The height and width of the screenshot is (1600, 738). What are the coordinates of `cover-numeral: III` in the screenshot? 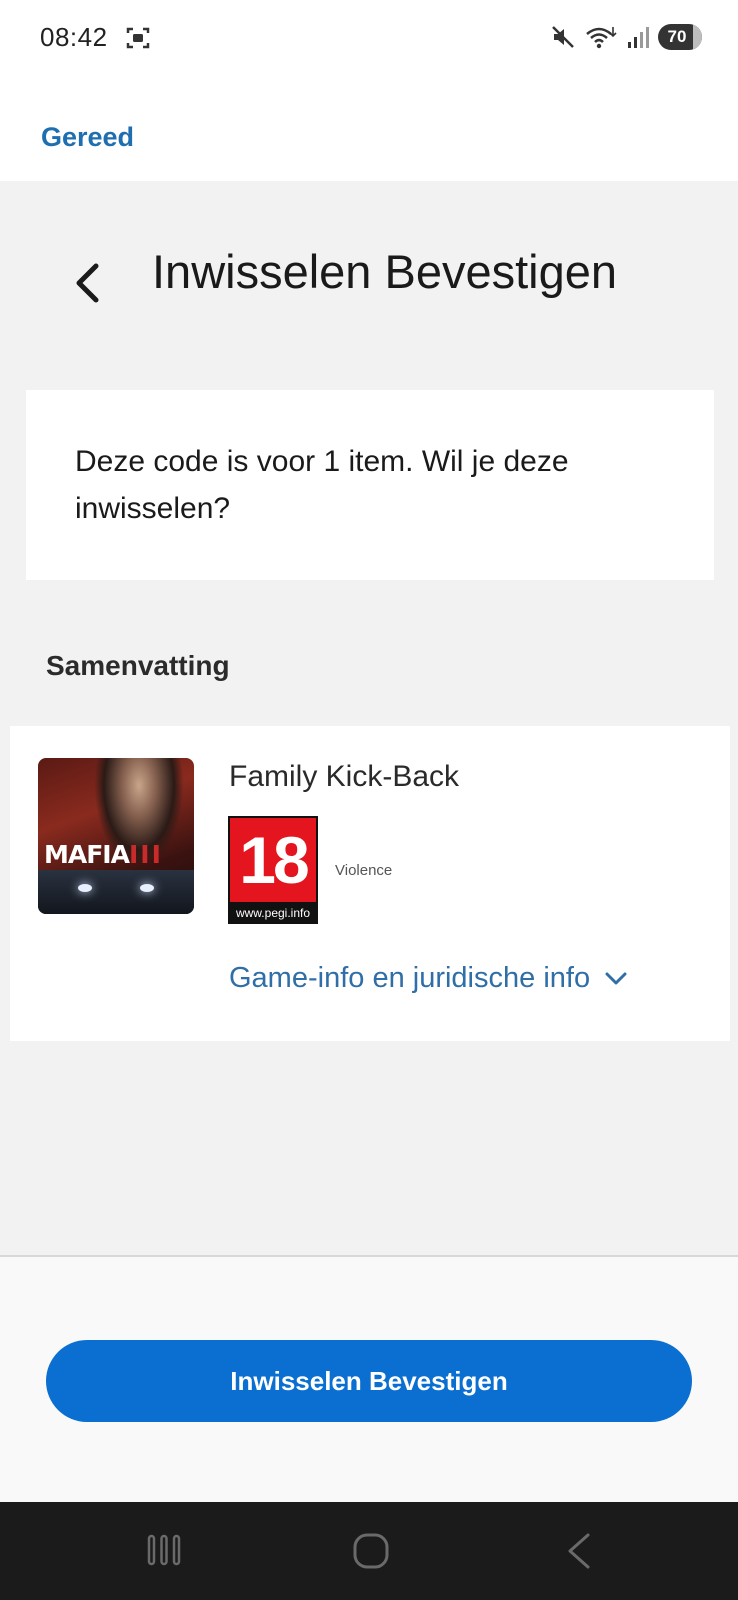 It's located at (145, 854).